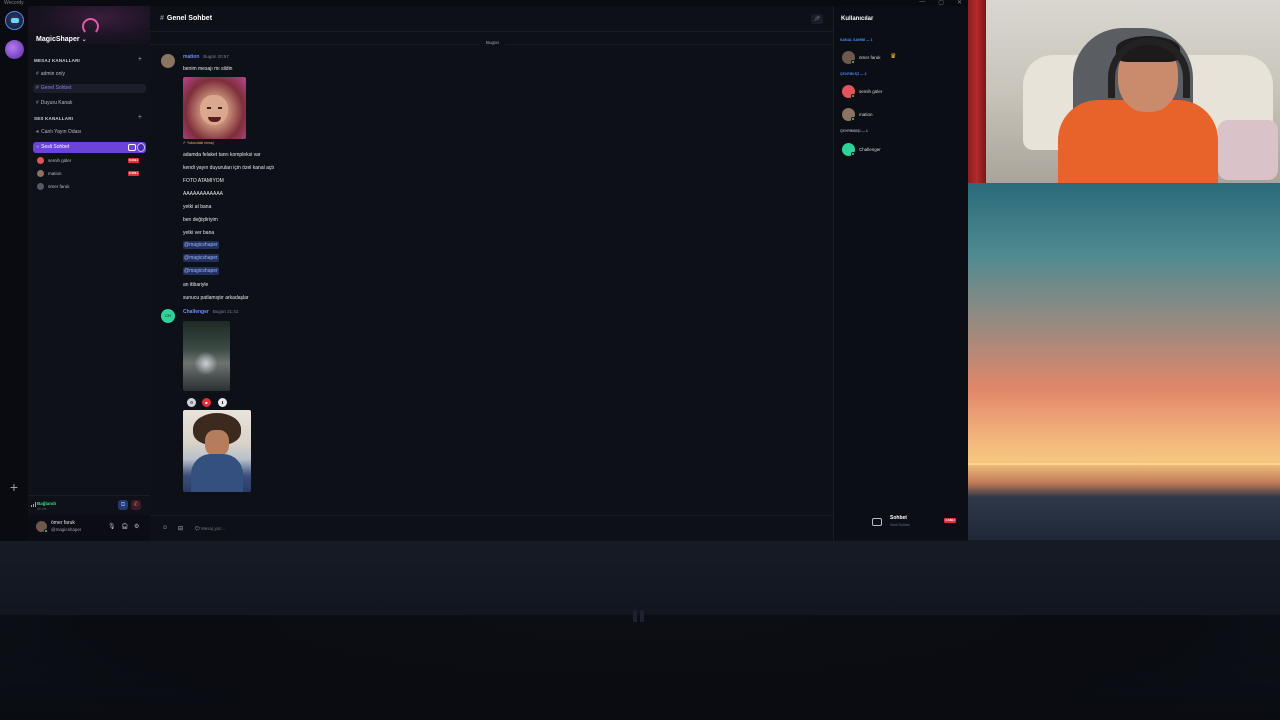 The image size is (1280, 720). Describe the element at coordinates (123, 505) in the screenshot. I see `screen-share-button: ⧉` at that location.